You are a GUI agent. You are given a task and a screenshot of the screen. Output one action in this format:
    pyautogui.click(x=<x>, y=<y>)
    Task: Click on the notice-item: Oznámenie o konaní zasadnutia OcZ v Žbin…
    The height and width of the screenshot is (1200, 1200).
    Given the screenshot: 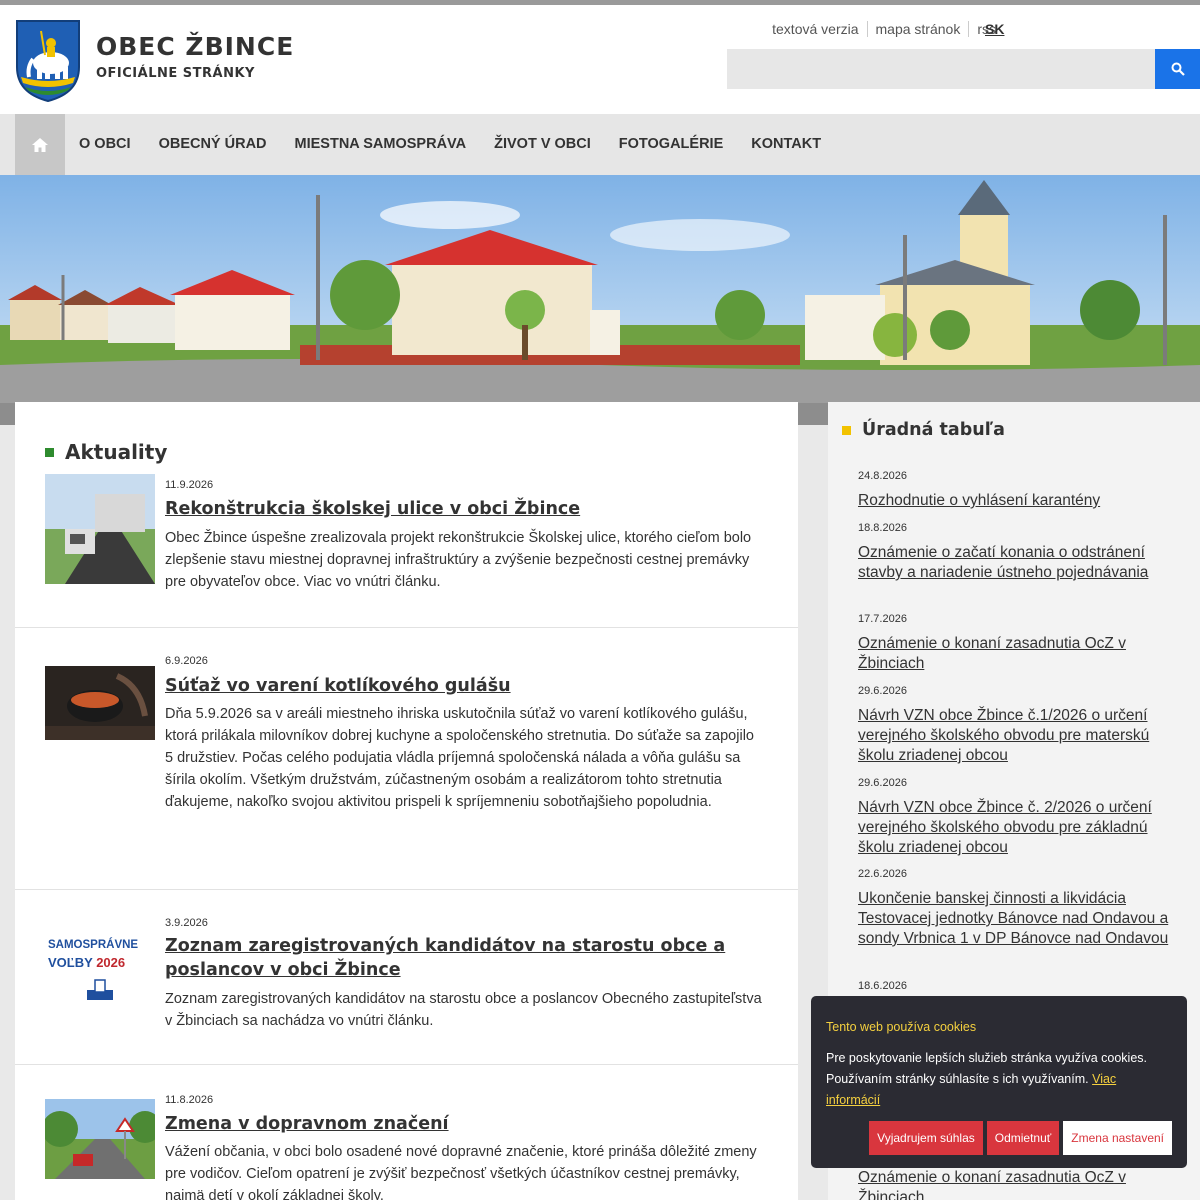 What is the action you would take?
    pyautogui.click(x=1019, y=1184)
    